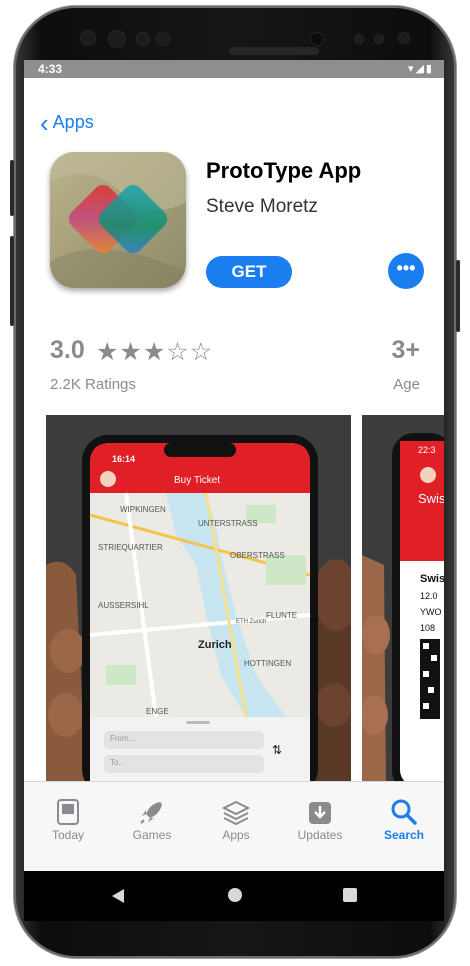 This screenshot has height=966, width=470. Describe the element at coordinates (262, 207) in the screenshot. I see `developer-link: Steve Moretz` at that location.